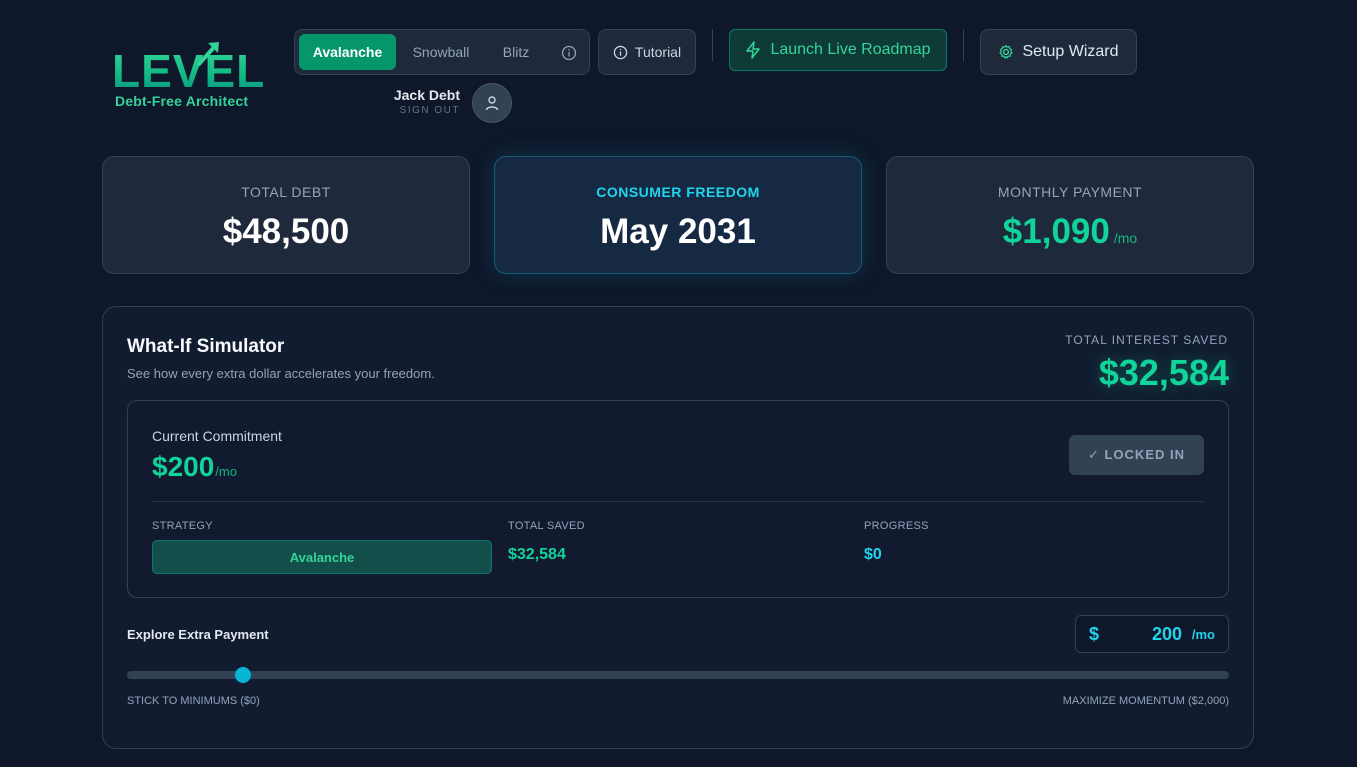 This screenshot has height=767, width=1357. Describe the element at coordinates (1136, 455) in the screenshot. I see `locked-in-button: ✓ LOCKED IN` at that location.